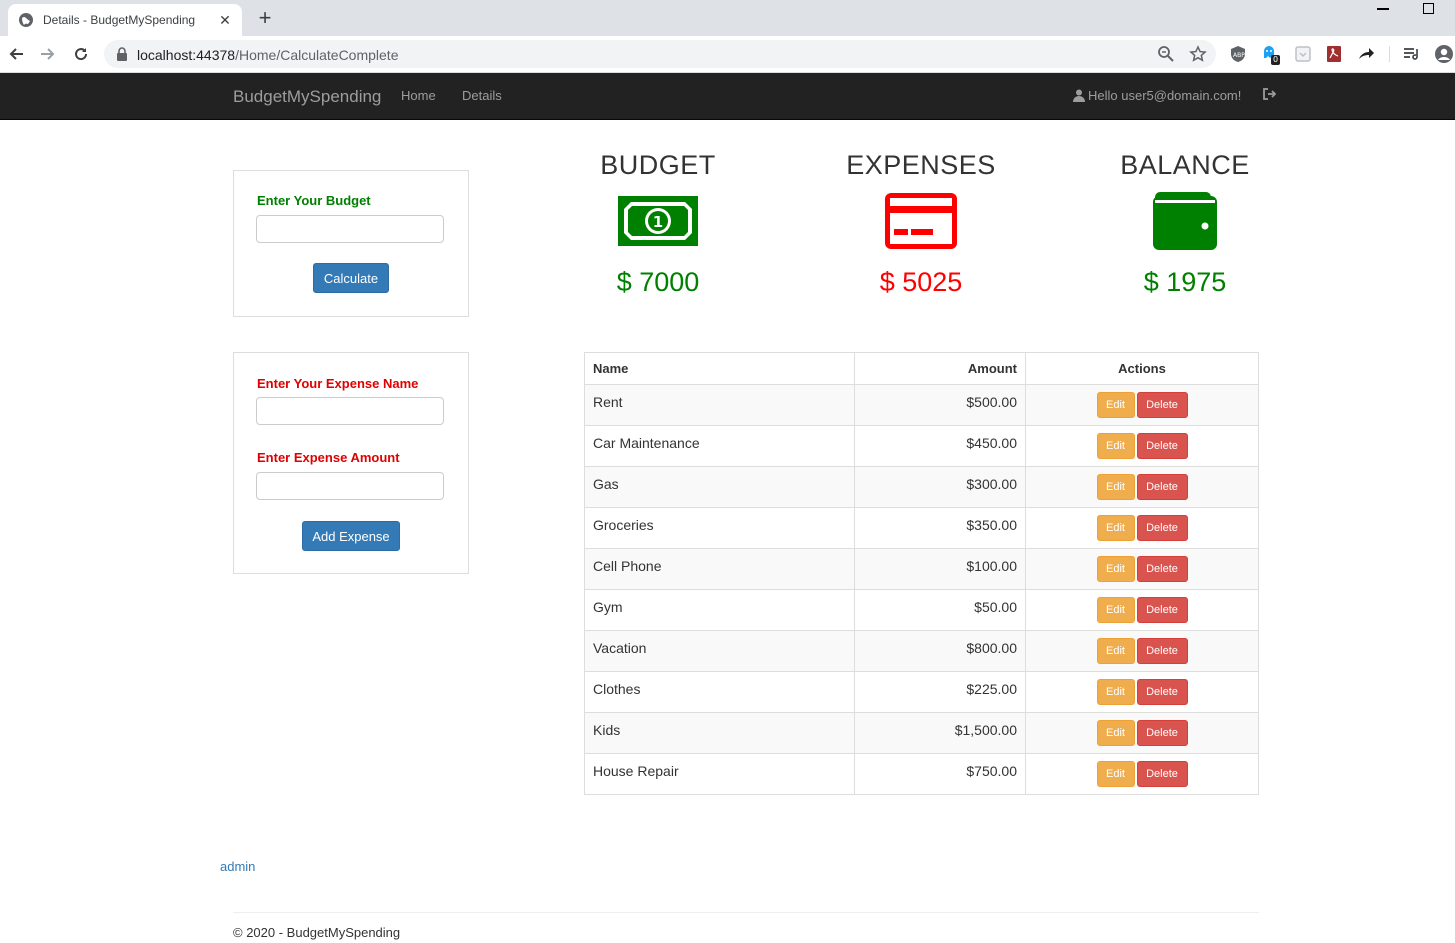 This screenshot has height=943, width=1455. I want to click on minimize-window-icon, so click(1383, 9).